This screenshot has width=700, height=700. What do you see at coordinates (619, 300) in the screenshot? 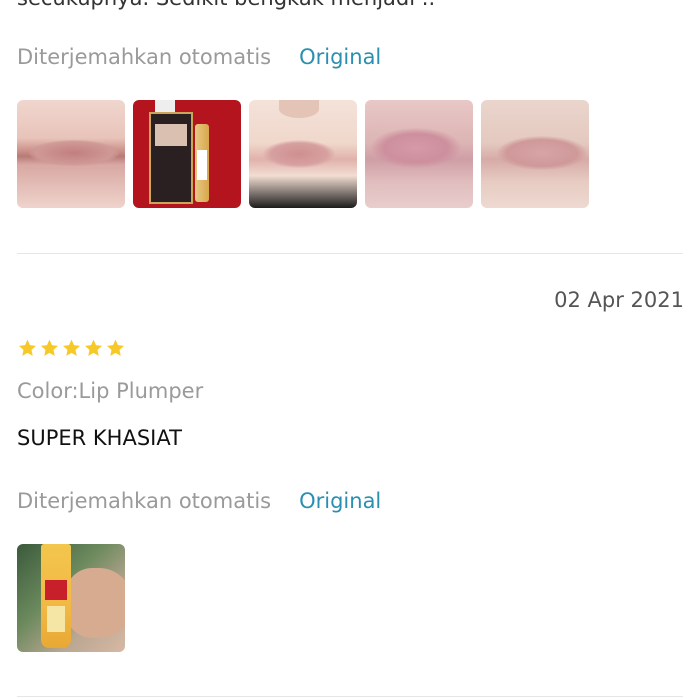
I see `review-date: 02 Apr 2021` at bounding box center [619, 300].